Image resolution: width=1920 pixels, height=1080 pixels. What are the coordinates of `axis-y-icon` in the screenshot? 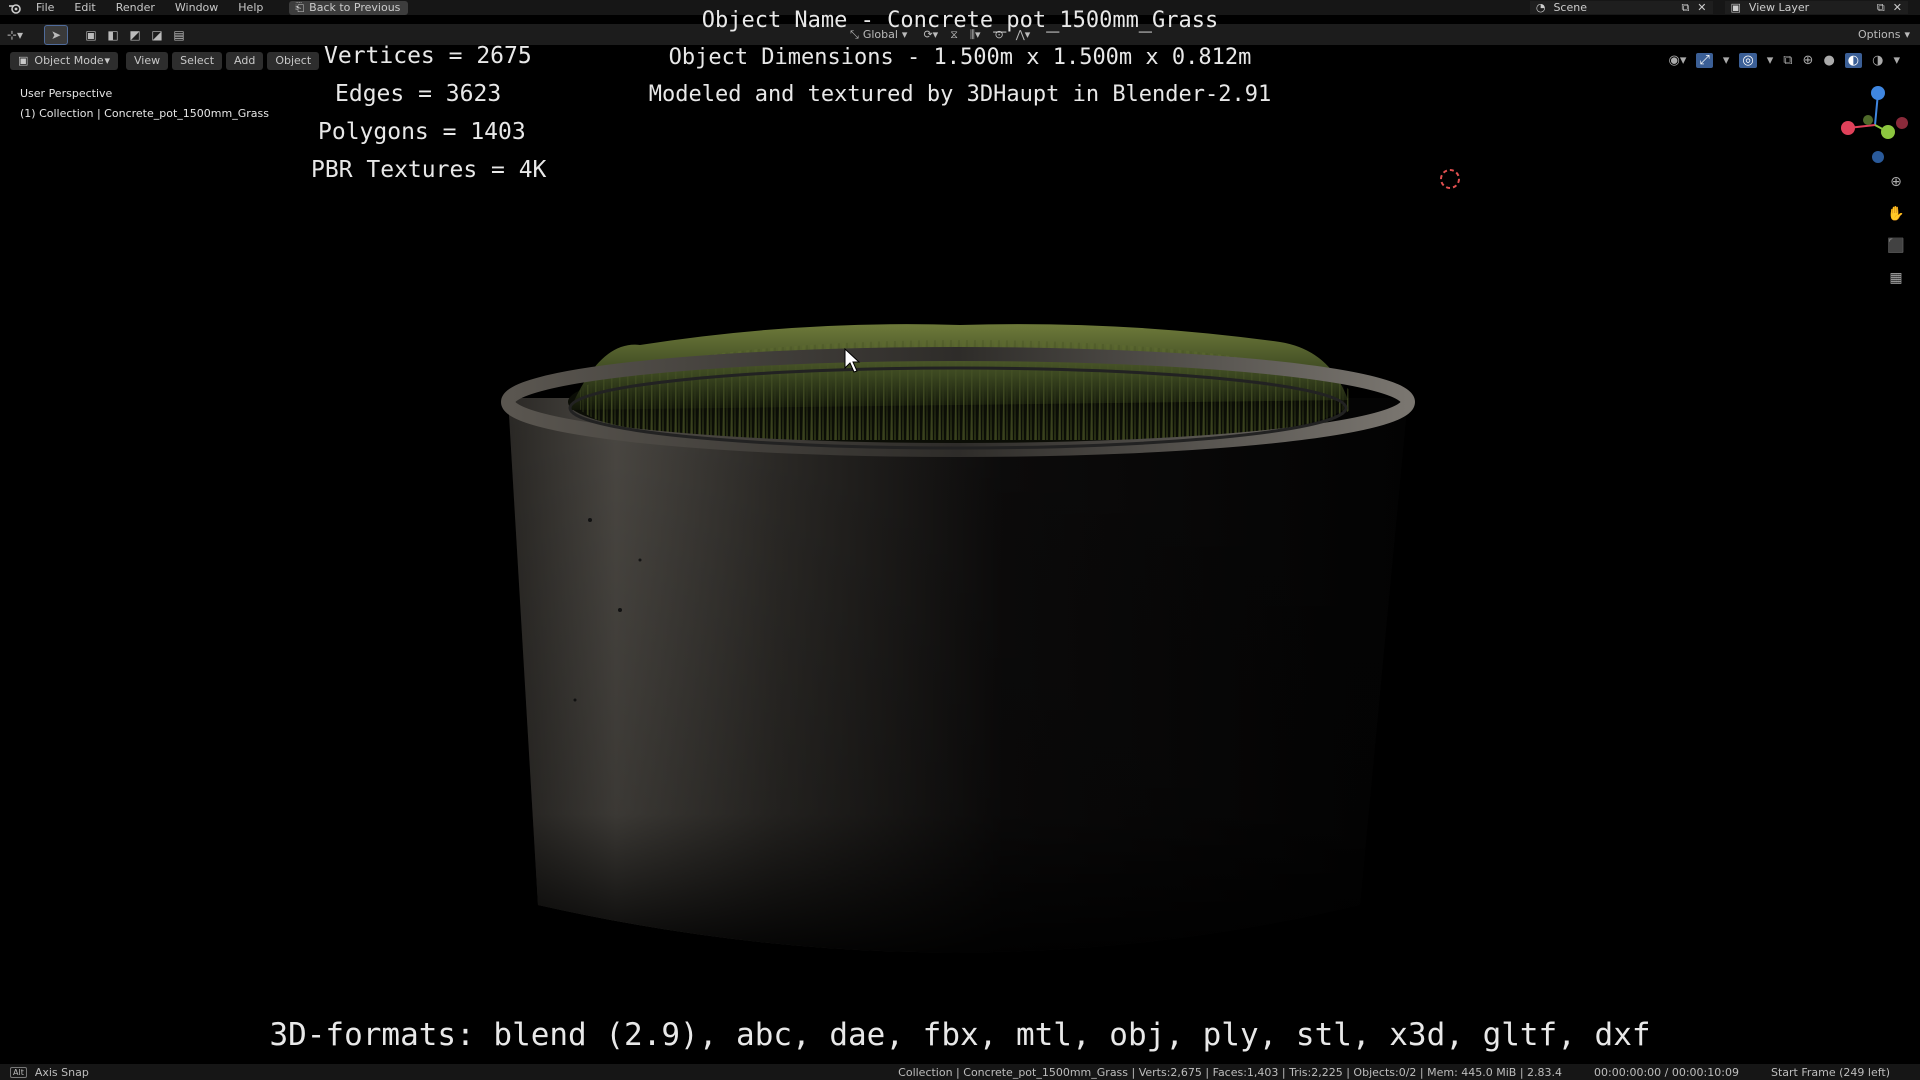 It's located at (1888, 132).